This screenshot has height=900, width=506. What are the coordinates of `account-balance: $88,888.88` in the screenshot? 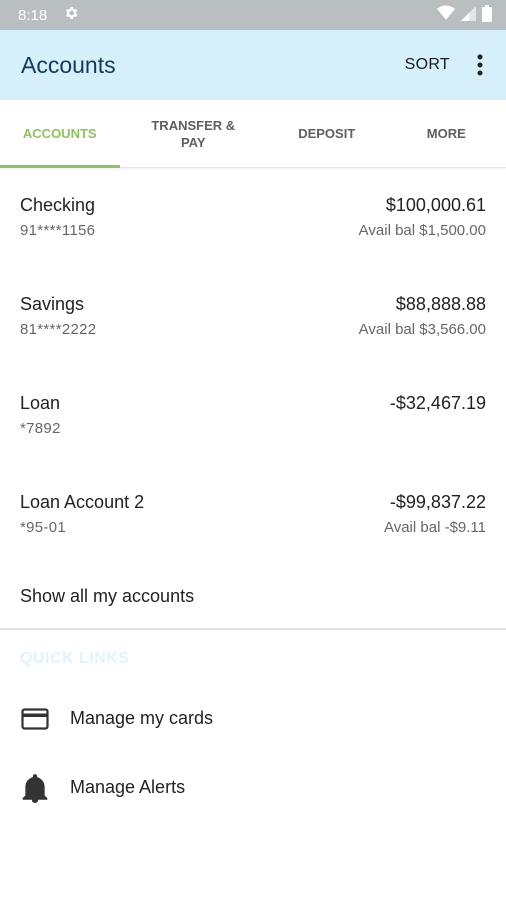 It's located at (440, 304).